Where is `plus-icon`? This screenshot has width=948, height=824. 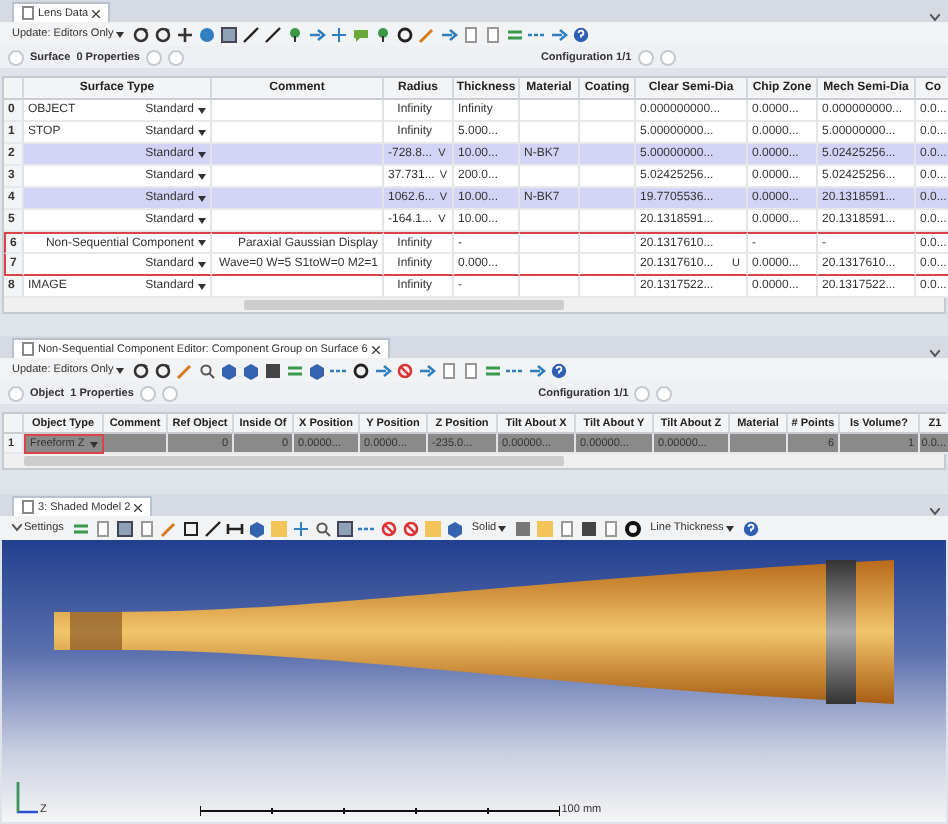
plus-icon is located at coordinates (184, 34).